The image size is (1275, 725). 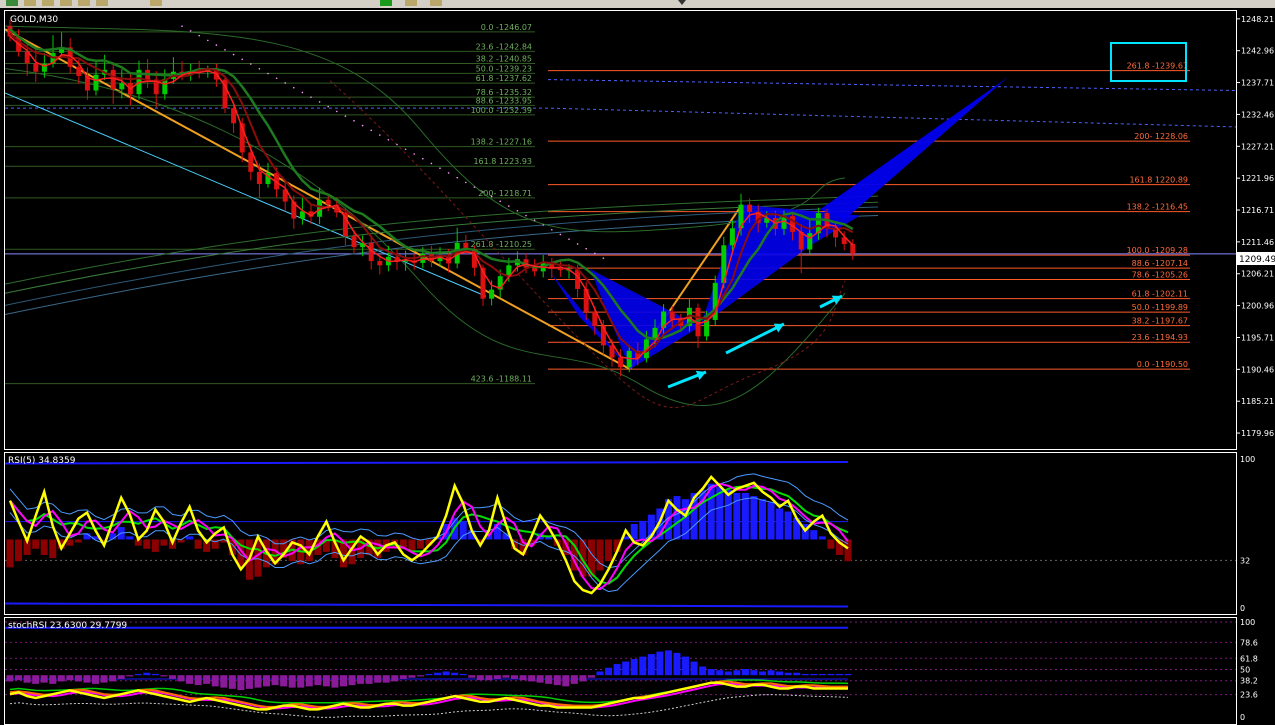 What do you see at coordinates (1257, 337) in the screenshot?
I see `price-tick-label: 1195.71` at bounding box center [1257, 337].